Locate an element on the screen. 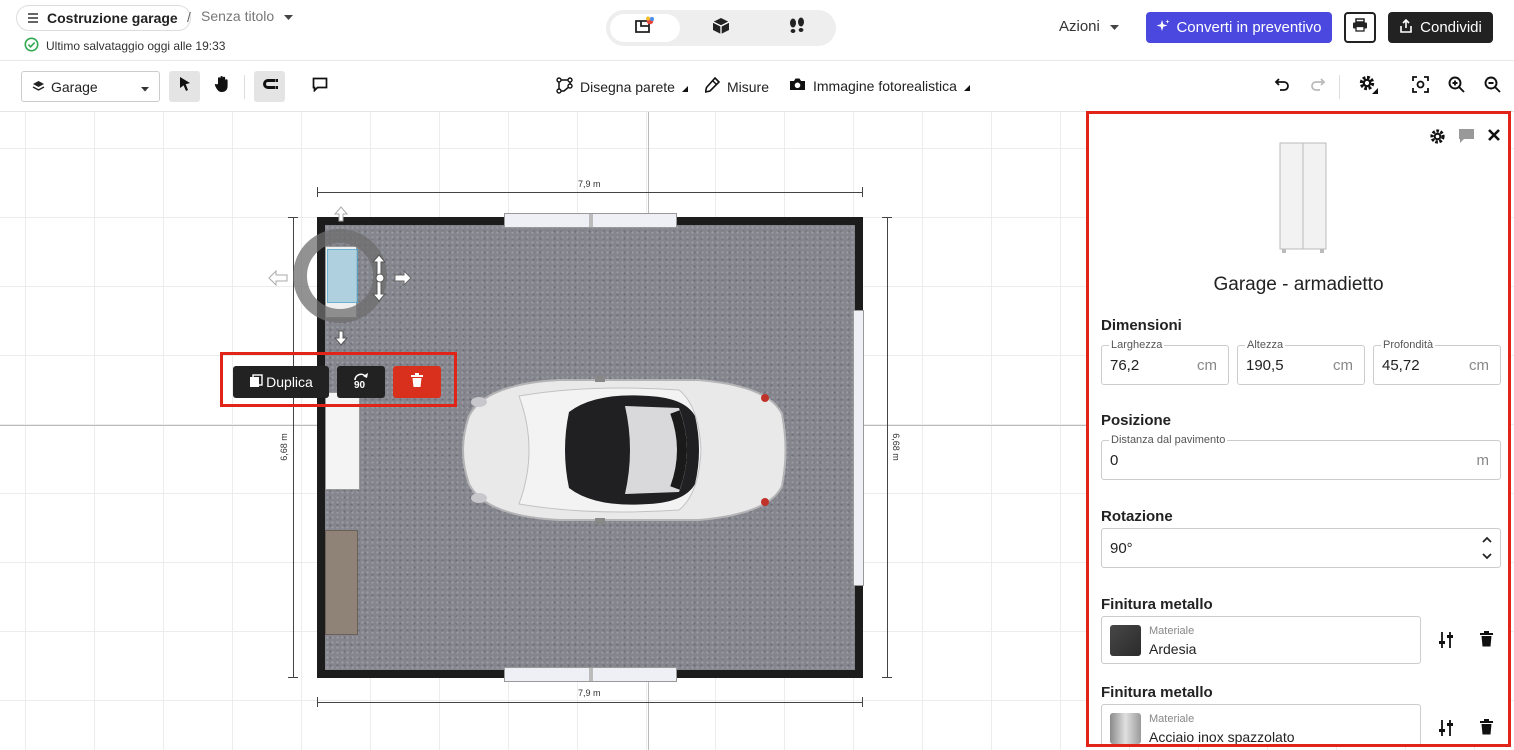  duplicate-label: Duplica is located at coordinates (289, 382).